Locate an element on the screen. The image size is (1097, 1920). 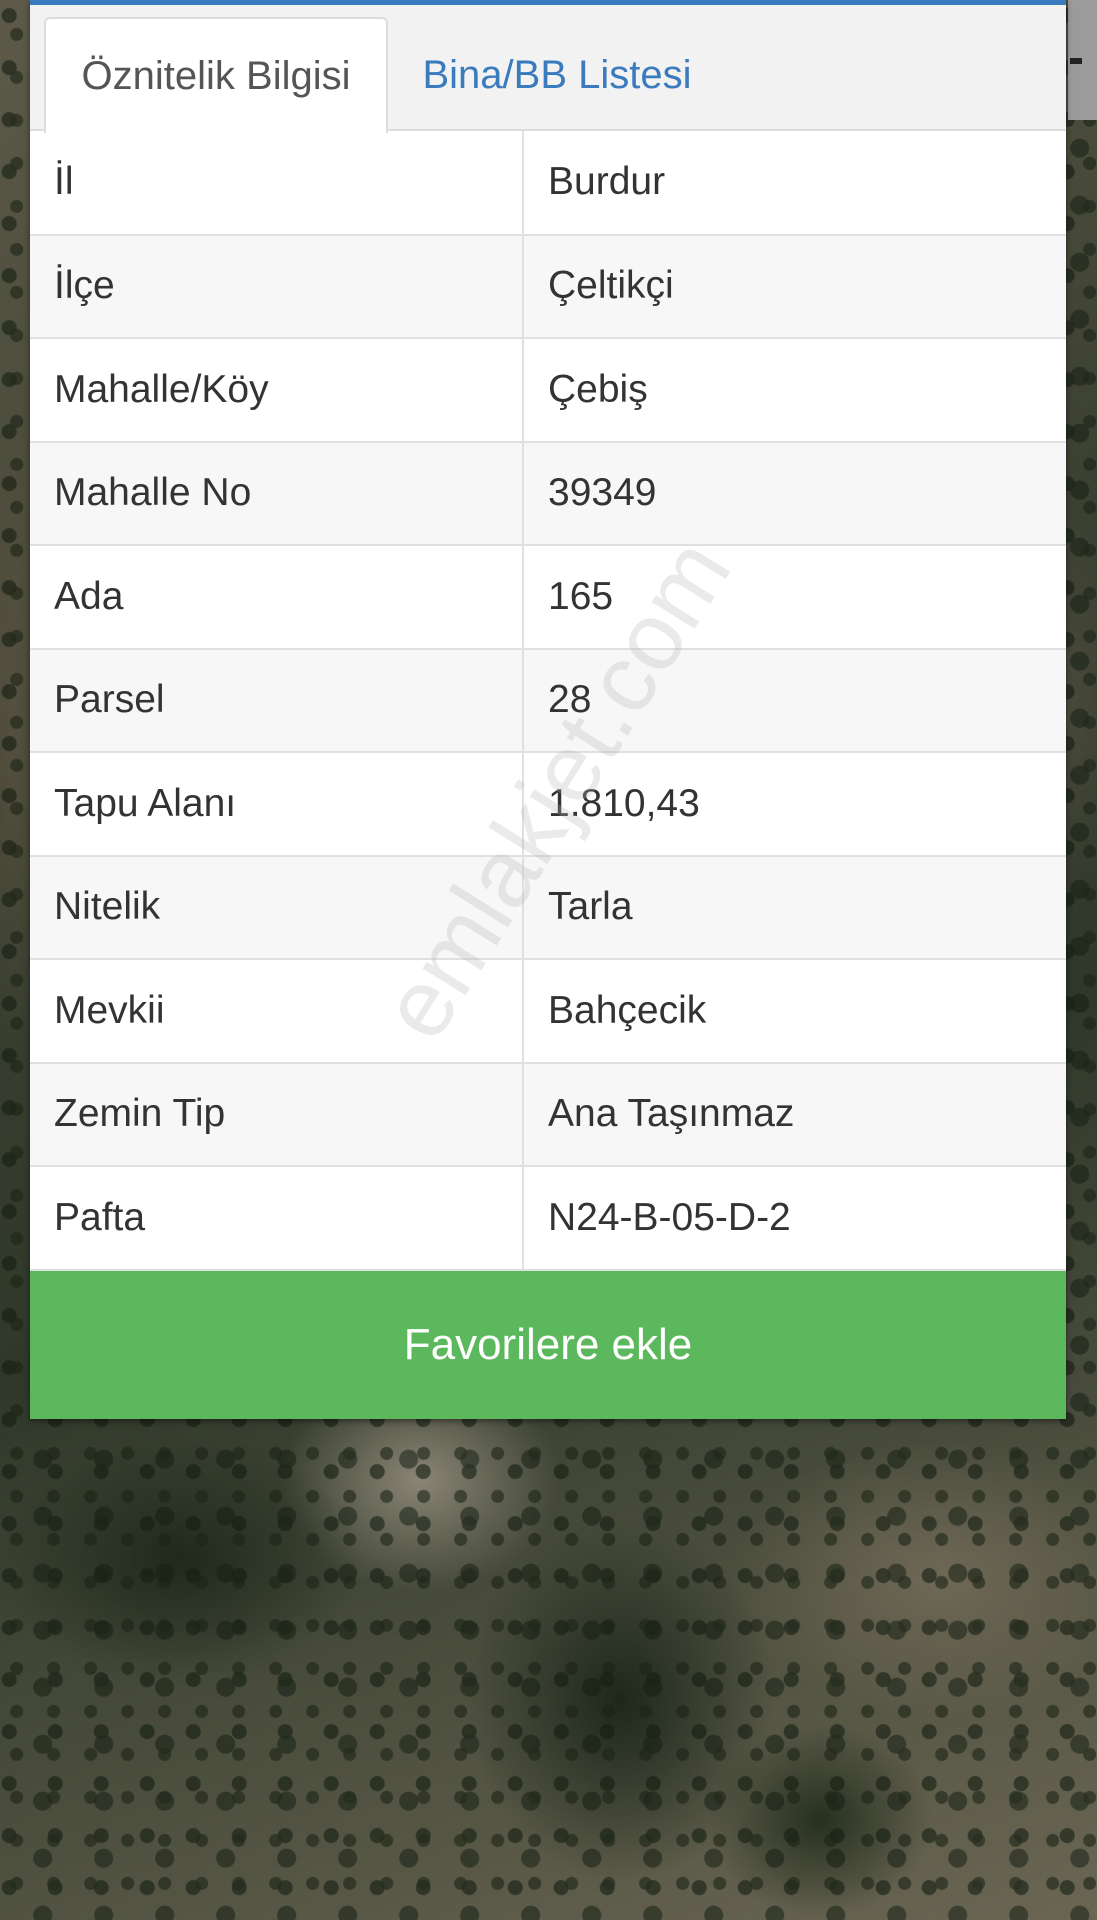
table-row: Ada 165 is located at coordinates (548, 597).